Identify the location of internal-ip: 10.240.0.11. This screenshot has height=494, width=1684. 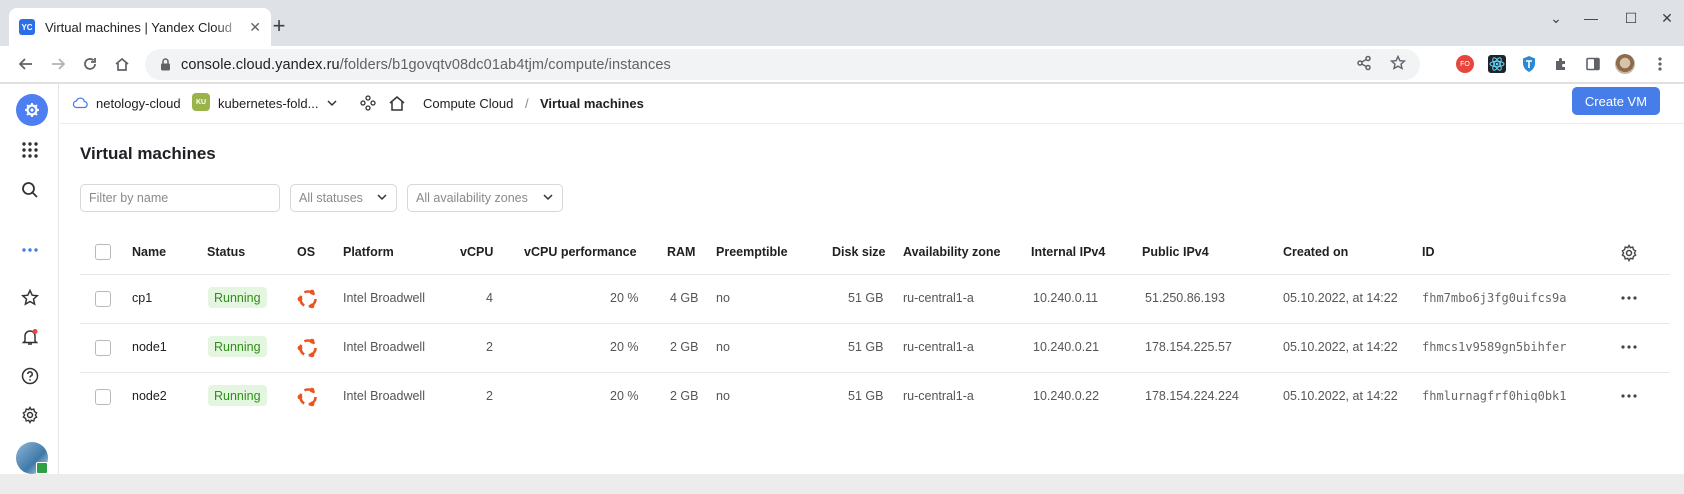
(1066, 298).